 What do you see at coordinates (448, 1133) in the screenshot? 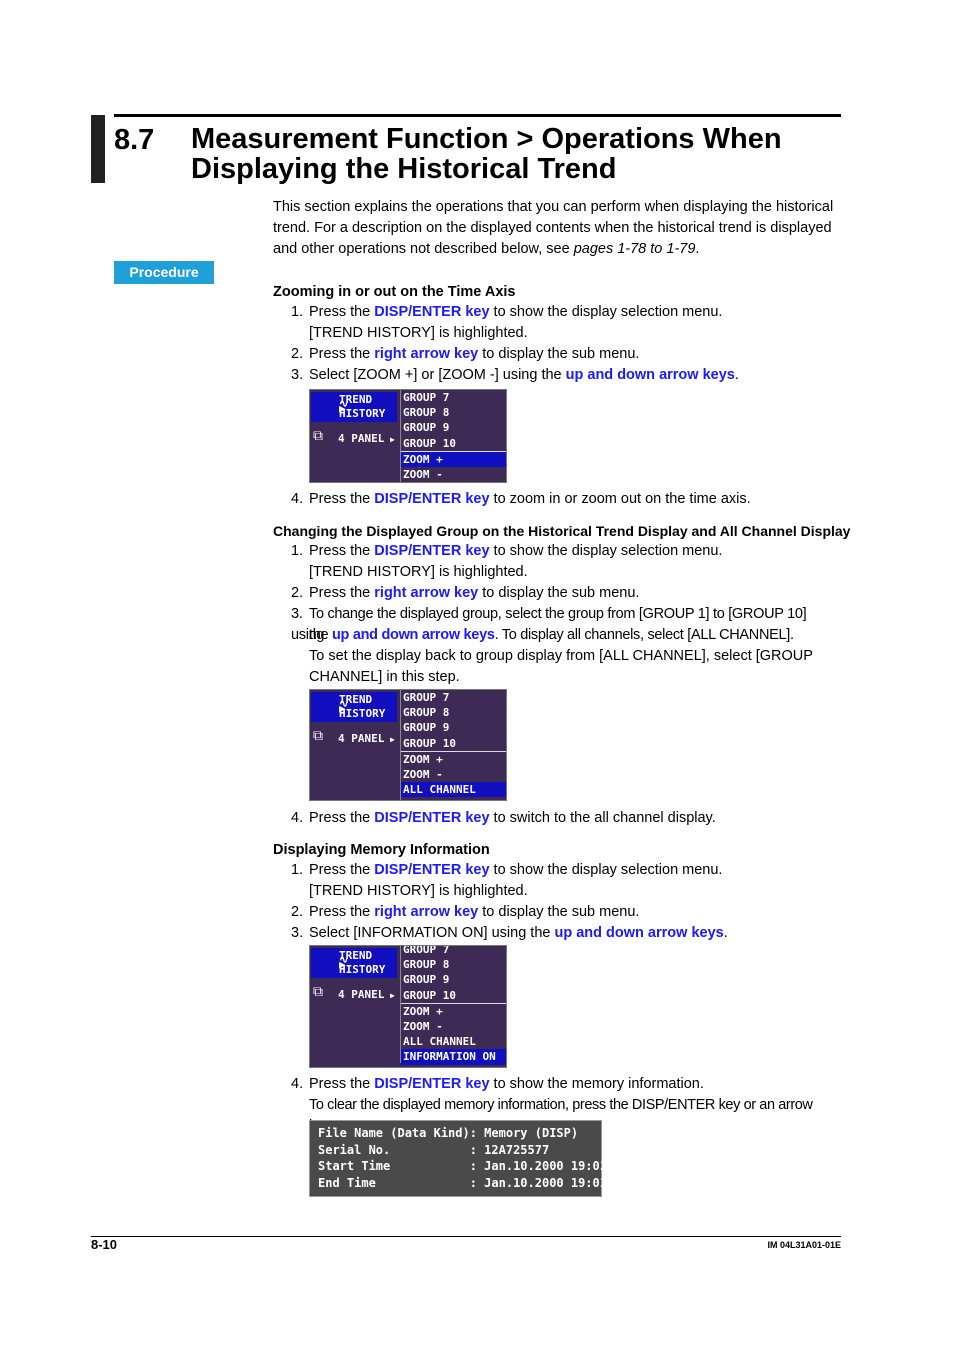
I see `info-line: File Name (Data Kind): Memory (DISP)` at bounding box center [448, 1133].